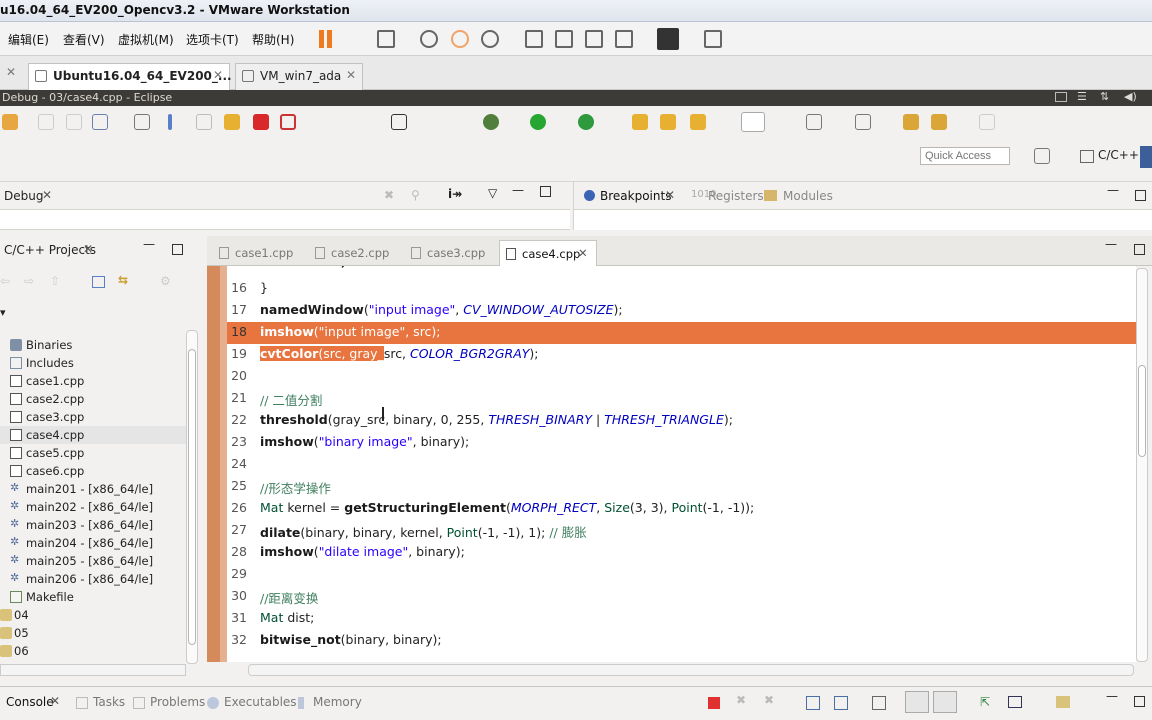 This screenshot has height=720, width=1152. Describe the element at coordinates (490, 39) in the screenshot. I see `snapshot-manager-icon` at that location.